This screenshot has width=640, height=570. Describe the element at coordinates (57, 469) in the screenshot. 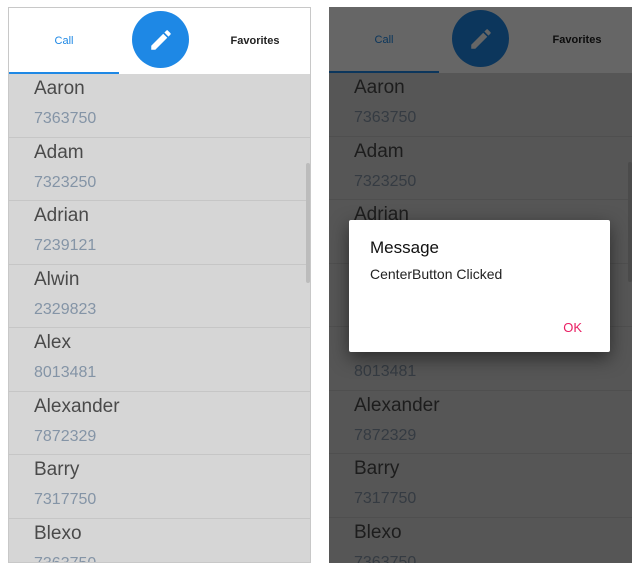

I see `contact-name: Barry` at that location.